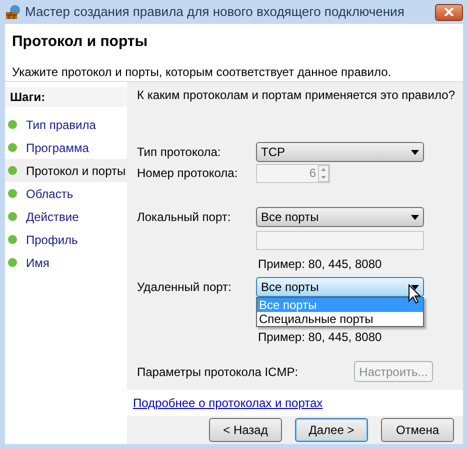 Image resolution: width=468 pixels, height=449 pixels. What do you see at coordinates (66, 124) in the screenshot?
I see `step-item: Тип правила` at bounding box center [66, 124].